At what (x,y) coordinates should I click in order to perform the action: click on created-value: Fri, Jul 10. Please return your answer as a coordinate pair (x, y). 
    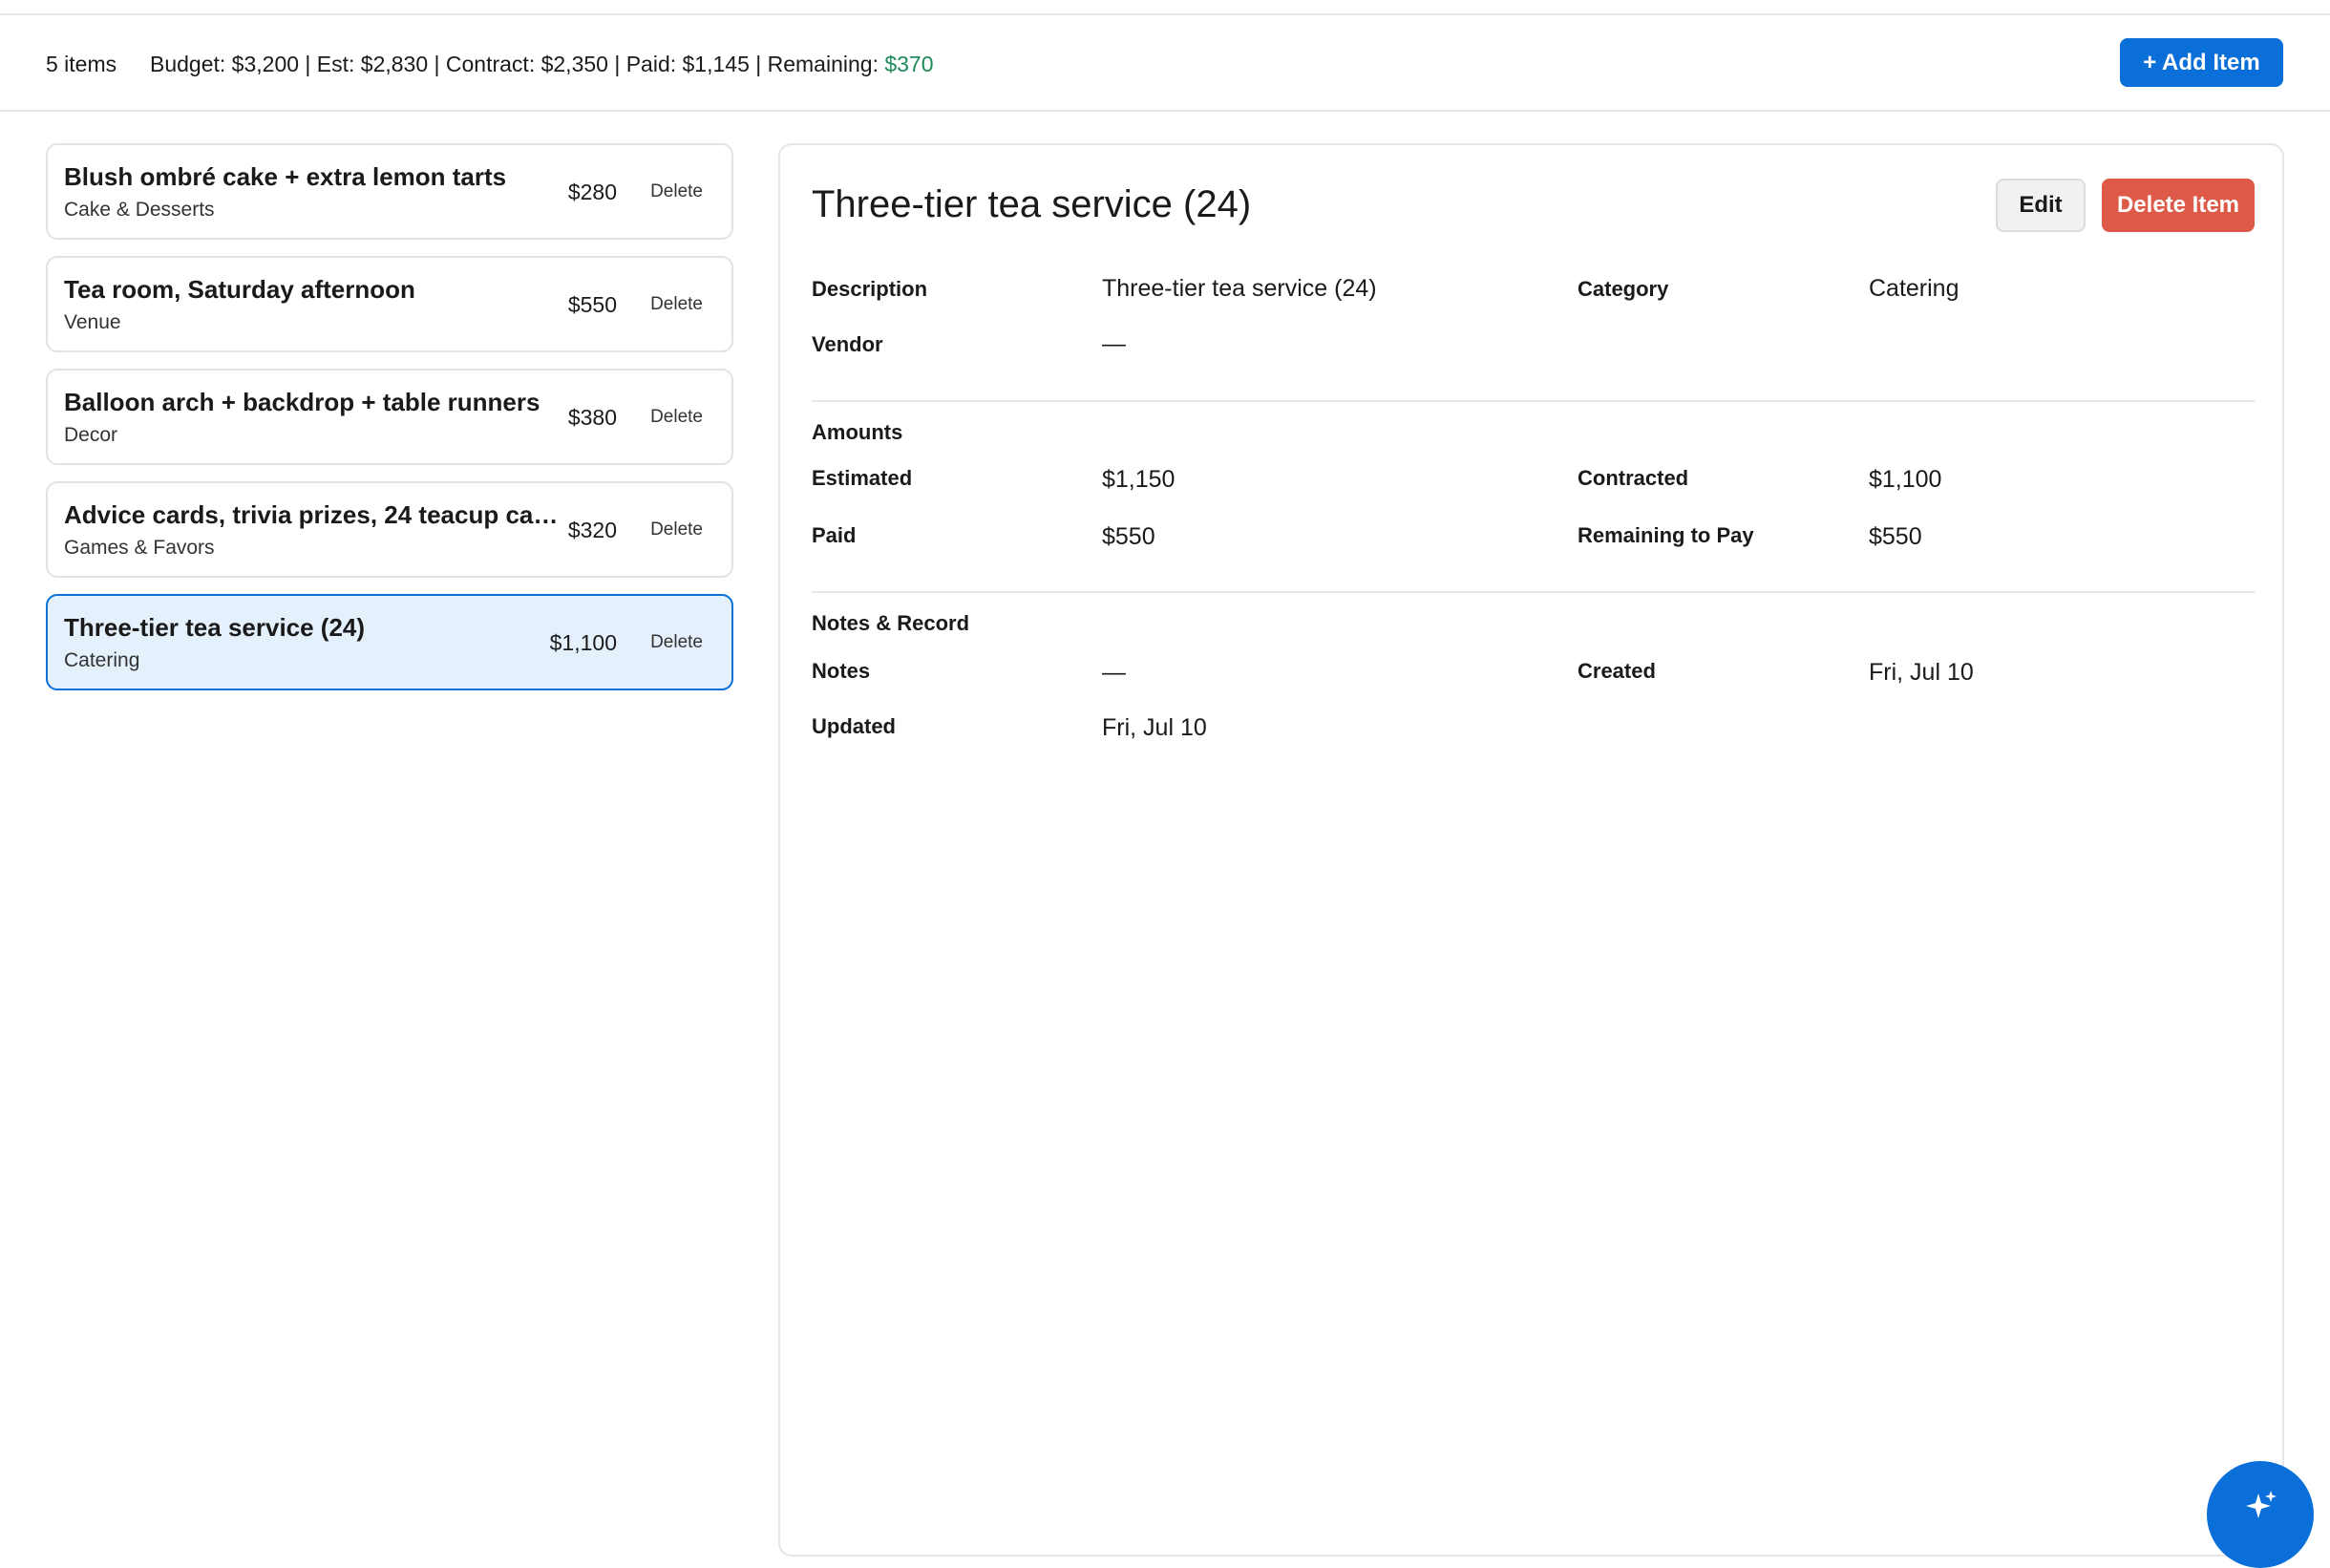
    Looking at the image, I should click on (1921, 672).